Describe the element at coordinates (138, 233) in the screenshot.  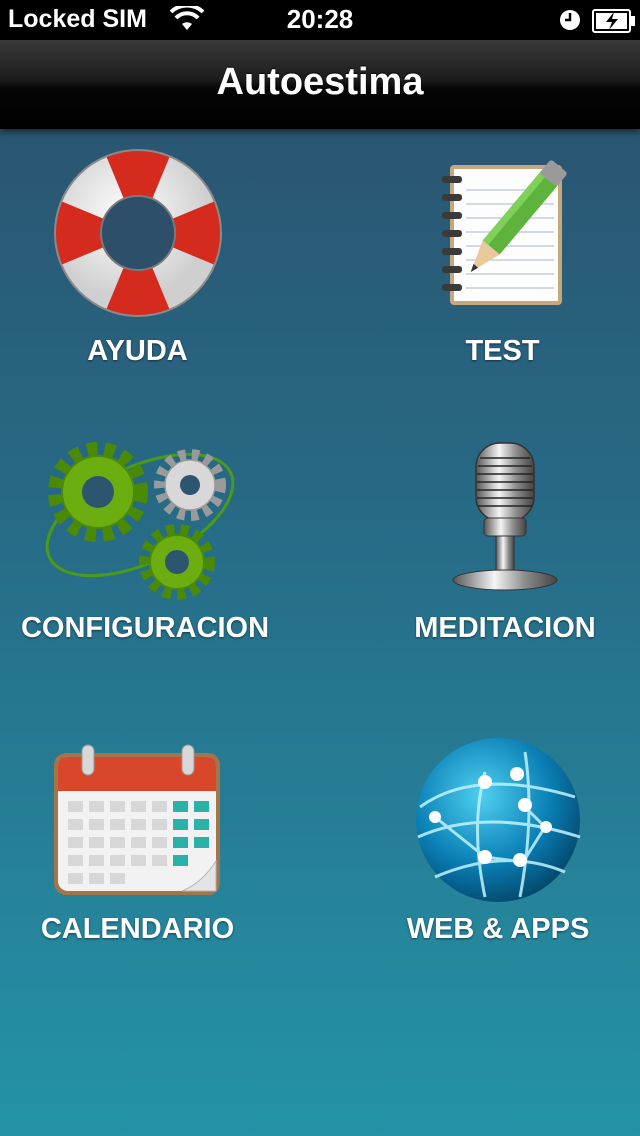
I see `lifebuoy-icon` at that location.